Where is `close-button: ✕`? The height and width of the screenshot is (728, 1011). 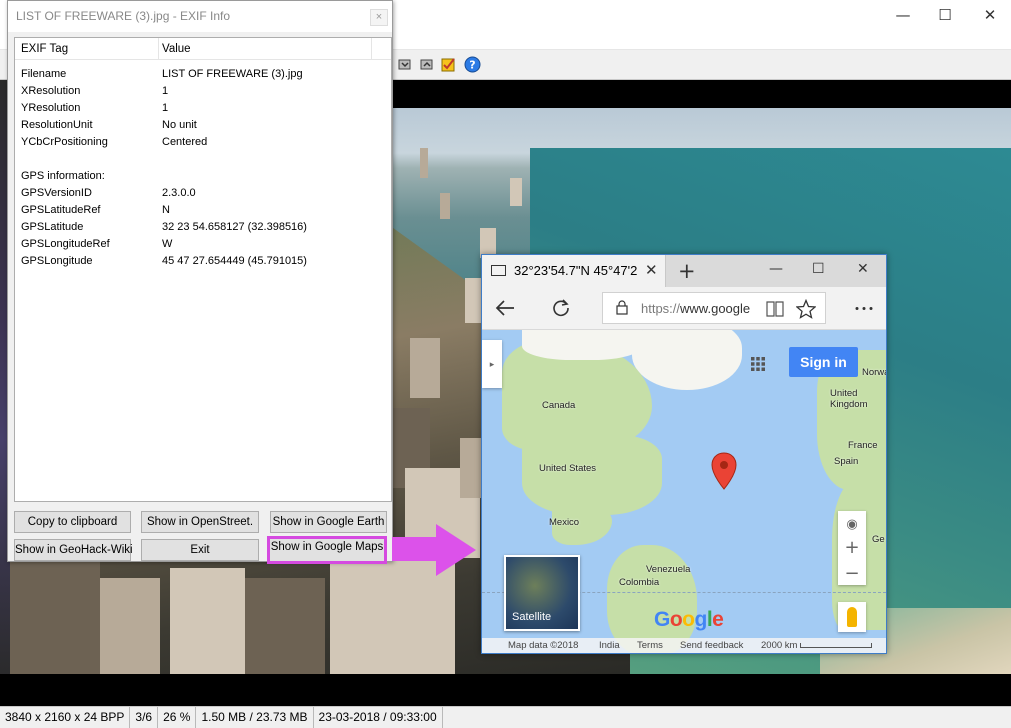 close-button: ✕ is located at coordinates (990, 15).